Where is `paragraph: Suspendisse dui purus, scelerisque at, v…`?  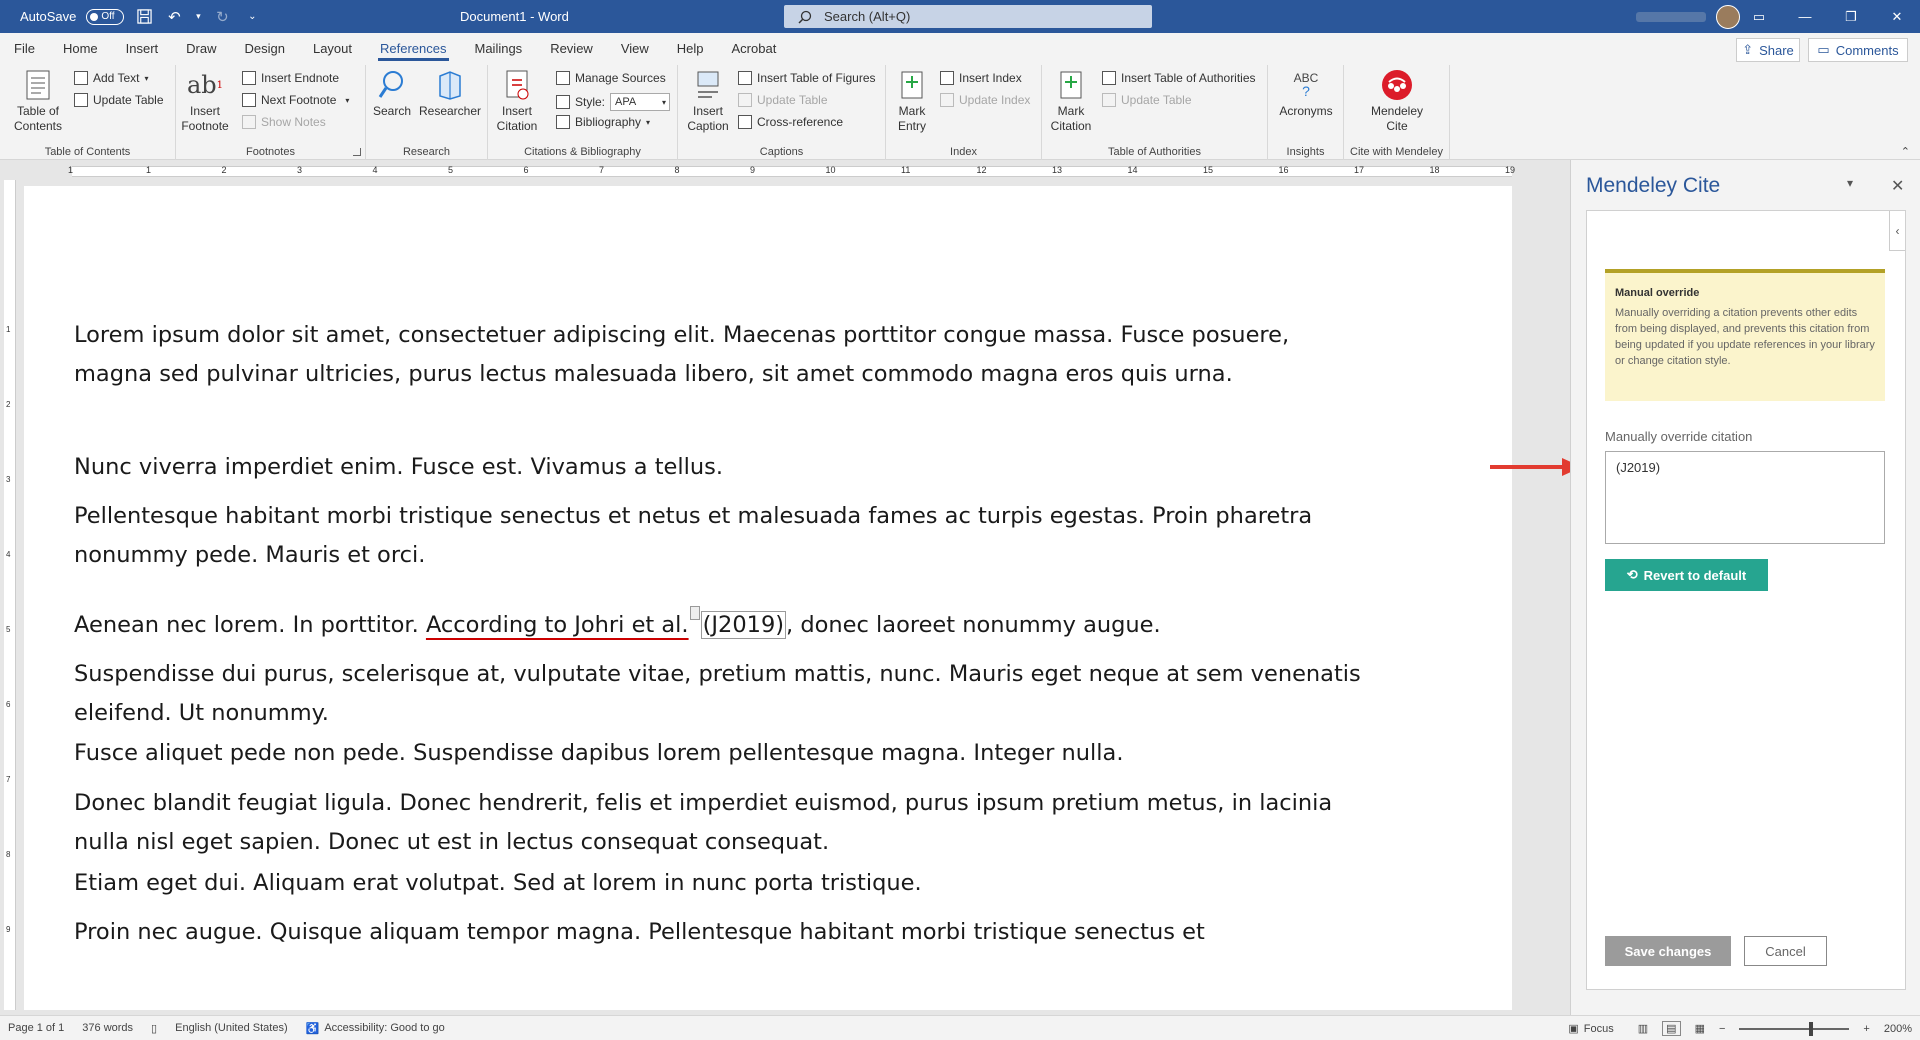
paragraph: Suspendisse dui purus, scelerisque at, v… is located at coordinates (724, 694).